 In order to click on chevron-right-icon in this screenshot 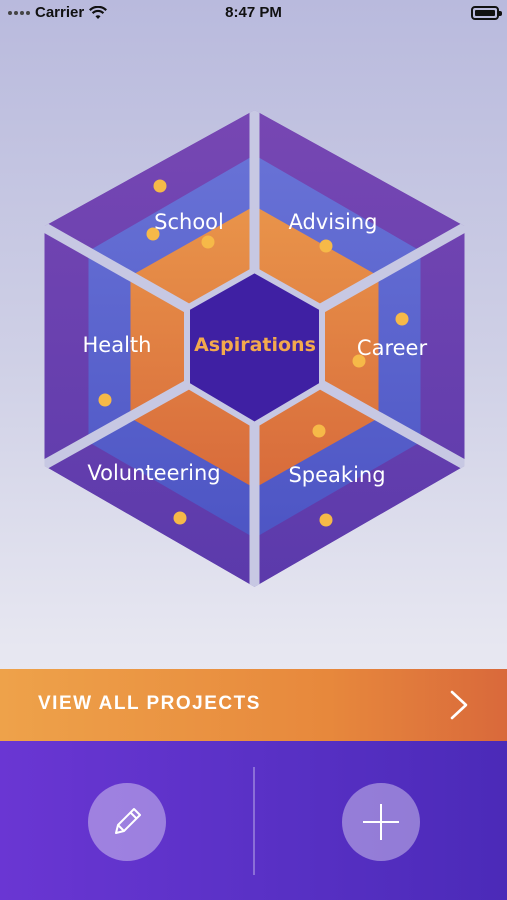, I will do `click(459, 705)`.